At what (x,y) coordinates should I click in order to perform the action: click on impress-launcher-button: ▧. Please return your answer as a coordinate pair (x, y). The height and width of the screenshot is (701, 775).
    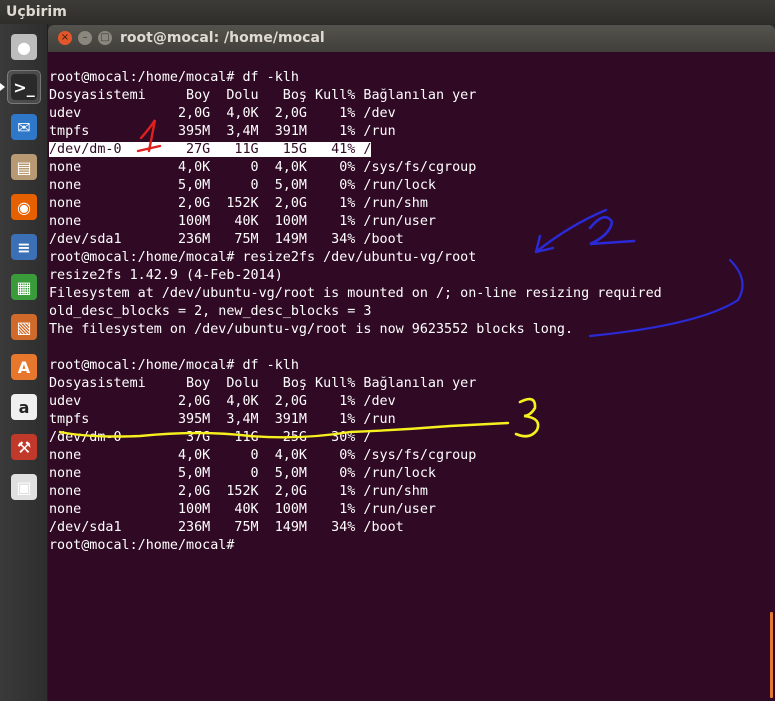
    Looking at the image, I should click on (24, 327).